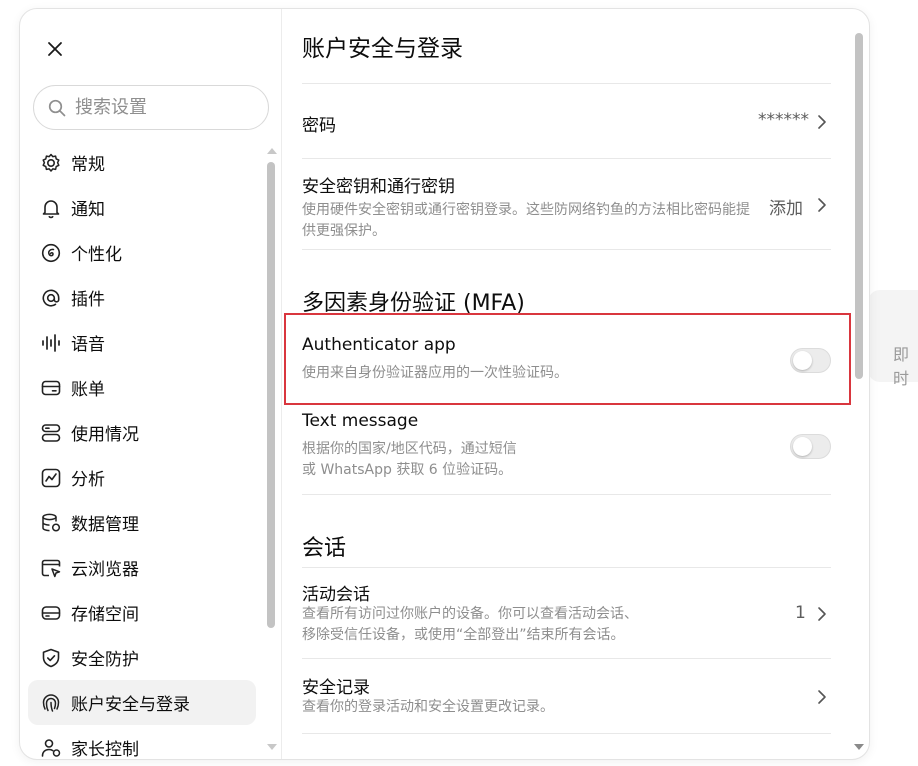 The width and height of the screenshot is (918, 766). I want to click on cloud-browser-icon, so click(51, 568).